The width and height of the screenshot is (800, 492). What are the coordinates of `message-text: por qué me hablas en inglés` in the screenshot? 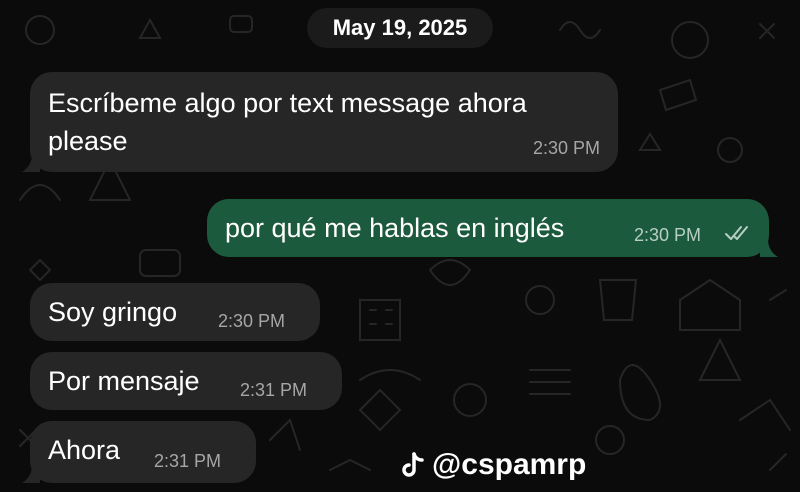 It's located at (395, 228).